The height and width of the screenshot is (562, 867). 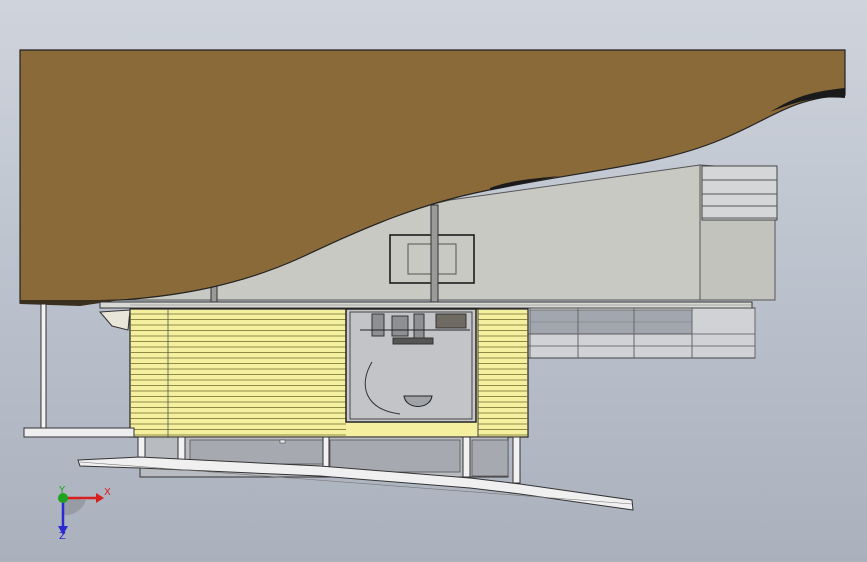 I want to click on left-ground-slab, so click(x=79, y=432).